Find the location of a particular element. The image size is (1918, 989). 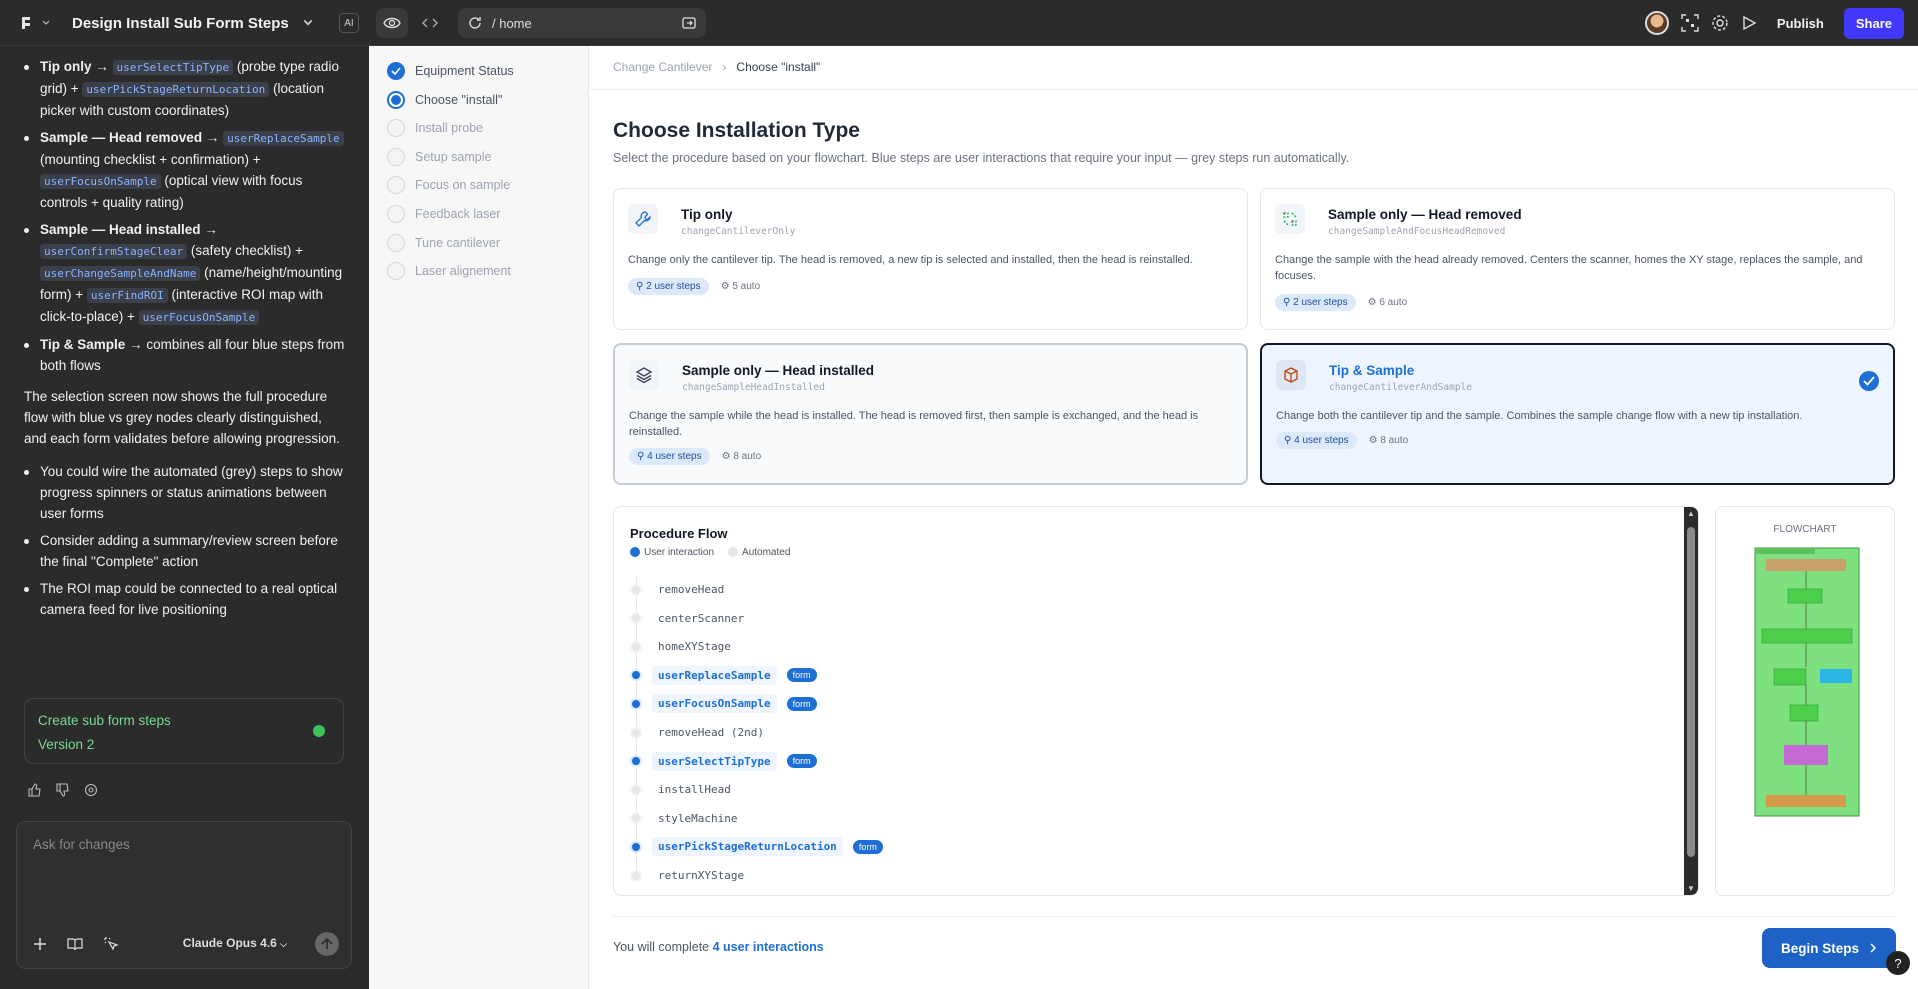

chevron-right-icon: › is located at coordinates (724, 67).